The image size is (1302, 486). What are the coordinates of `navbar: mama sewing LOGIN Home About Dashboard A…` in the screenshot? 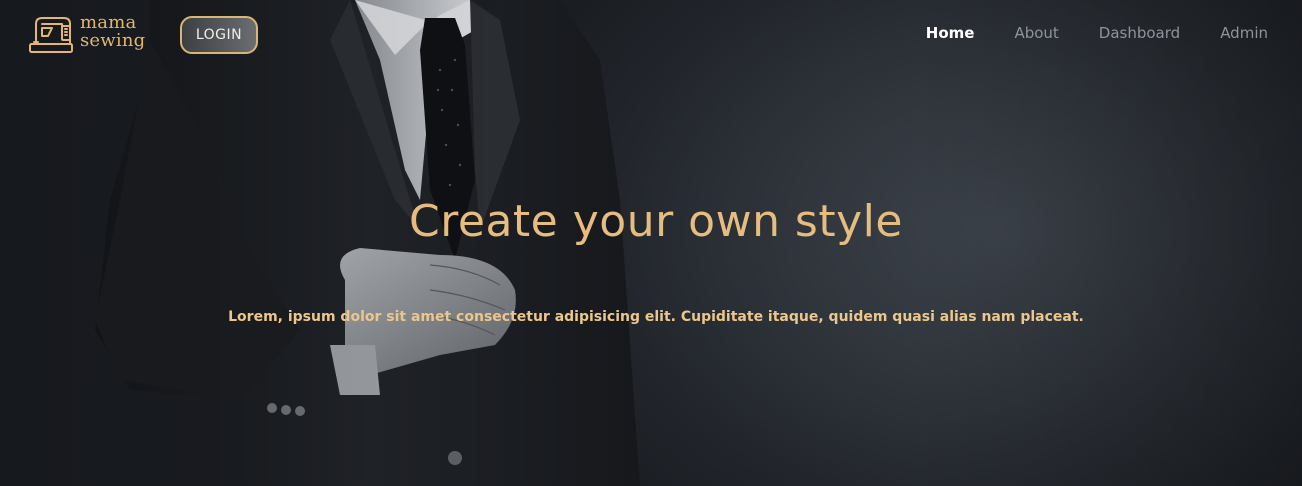 It's located at (651, 35).